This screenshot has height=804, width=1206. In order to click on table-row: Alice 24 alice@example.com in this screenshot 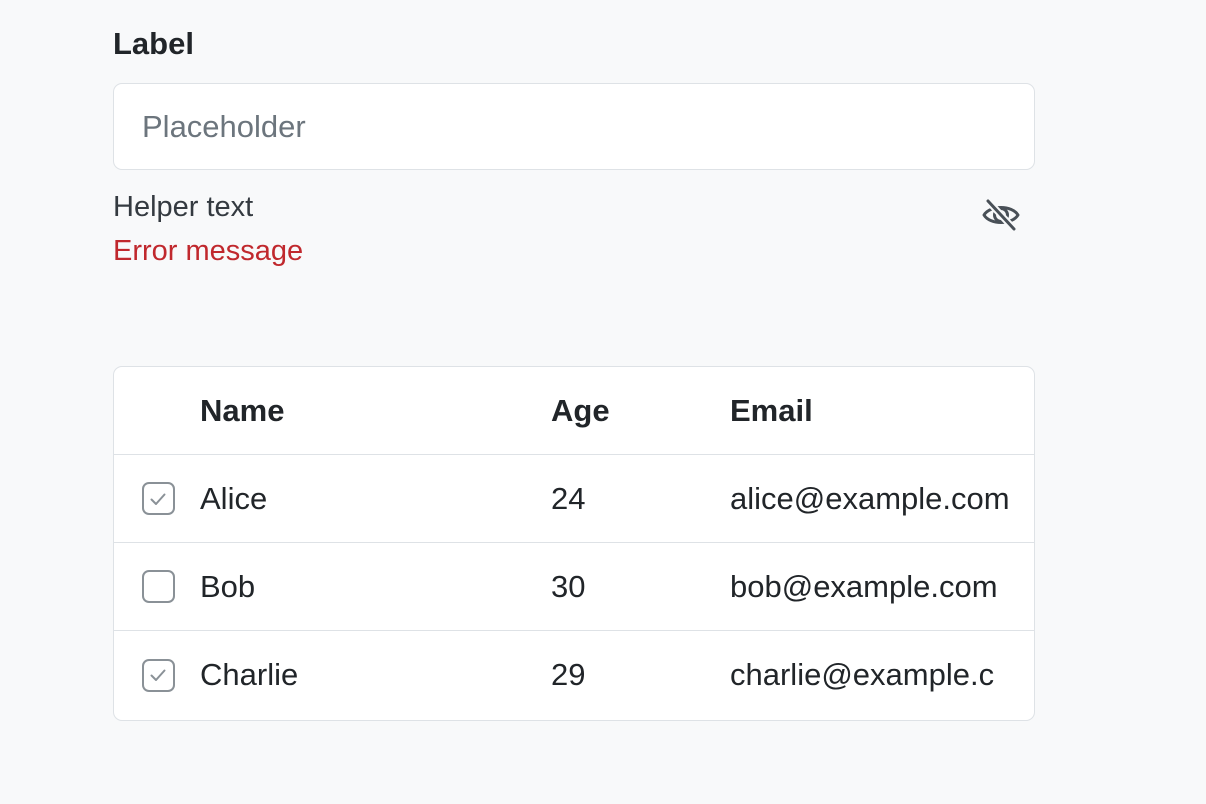, I will do `click(574, 499)`.